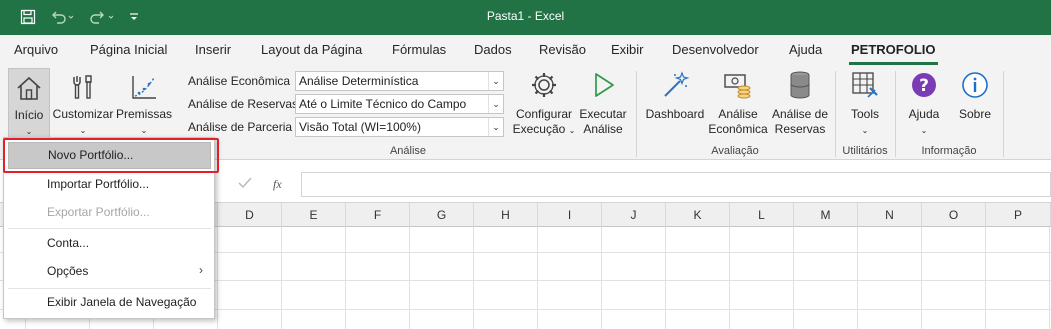 This screenshot has height=329, width=1051. I want to click on barrel-icon, so click(800, 87).